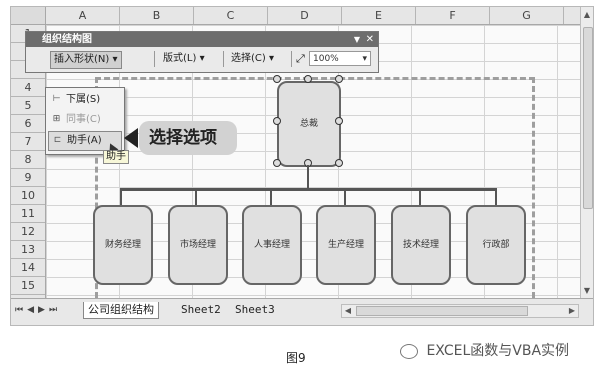 The image size is (600, 373). Describe the element at coordinates (28, 250) in the screenshot. I see `row-header-13: 13` at that location.